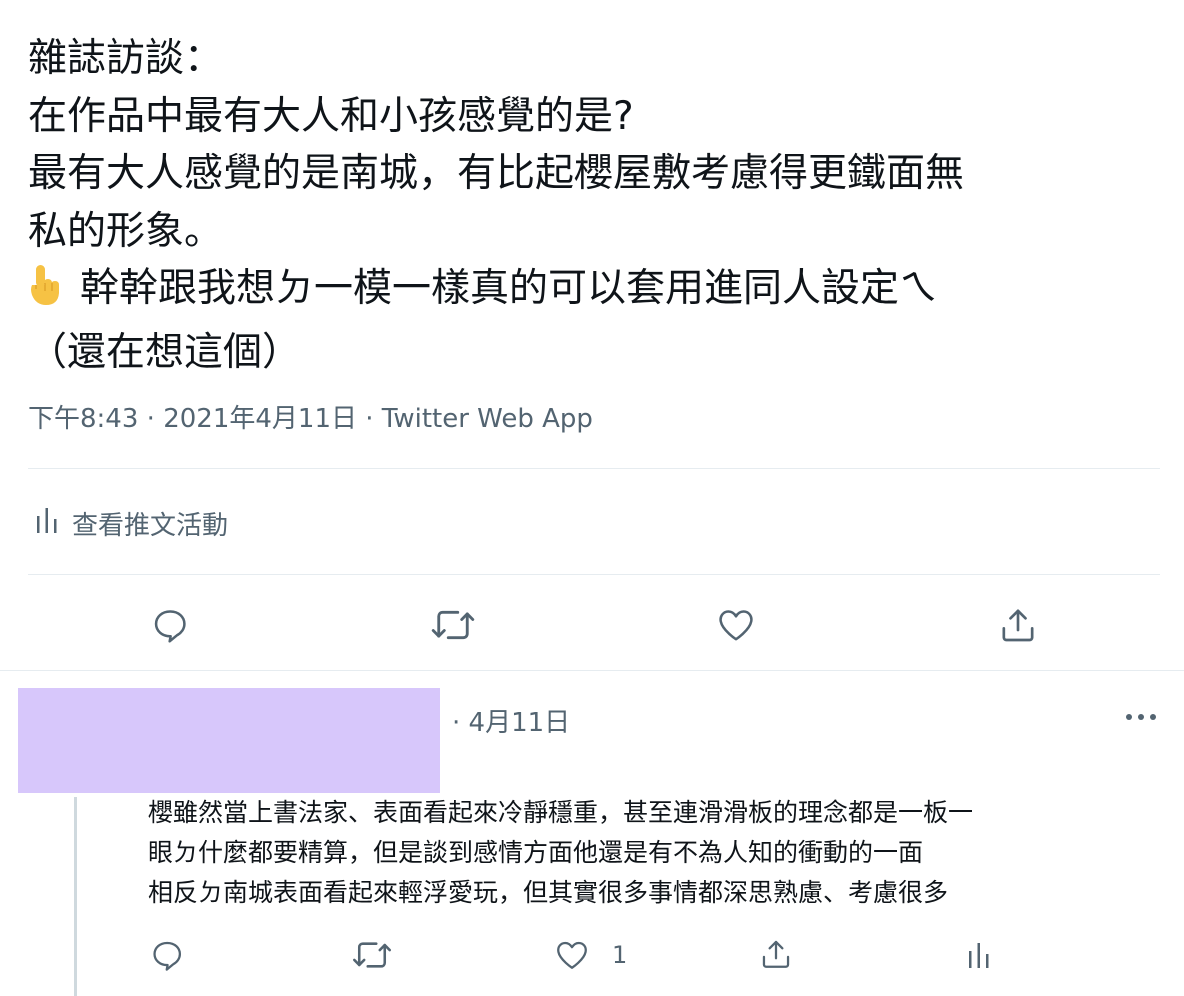 This screenshot has width=1184, height=996. What do you see at coordinates (509, 288) in the screenshot?
I see `tweet-line: 幹幹跟我想ㄉ一模一樣真的可以套用進同人設定ㄟ` at bounding box center [509, 288].